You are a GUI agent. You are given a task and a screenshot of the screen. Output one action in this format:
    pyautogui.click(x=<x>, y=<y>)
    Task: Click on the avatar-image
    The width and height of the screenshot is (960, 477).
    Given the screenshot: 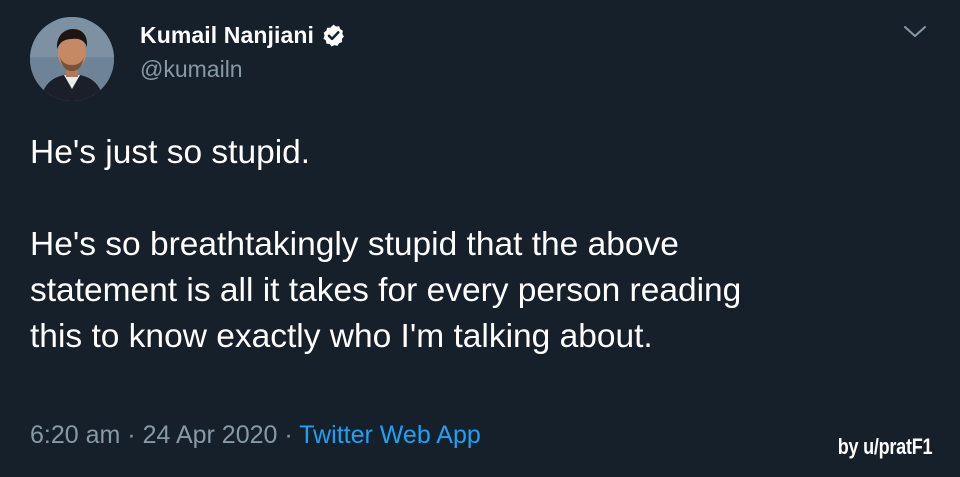 What is the action you would take?
    pyautogui.click(x=72, y=59)
    